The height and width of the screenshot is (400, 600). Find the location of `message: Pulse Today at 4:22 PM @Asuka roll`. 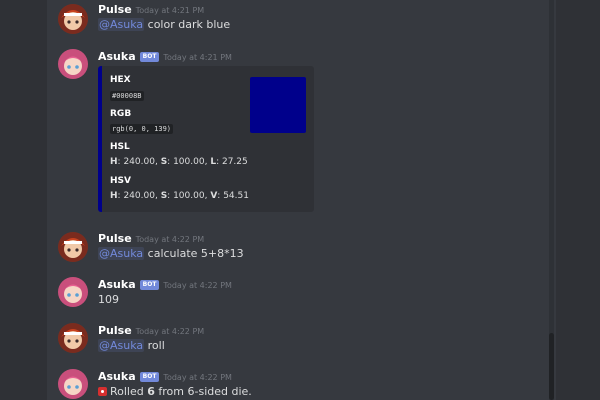

message: Pulse Today at 4:22 PM @Asuka roll is located at coordinates (298, 340).